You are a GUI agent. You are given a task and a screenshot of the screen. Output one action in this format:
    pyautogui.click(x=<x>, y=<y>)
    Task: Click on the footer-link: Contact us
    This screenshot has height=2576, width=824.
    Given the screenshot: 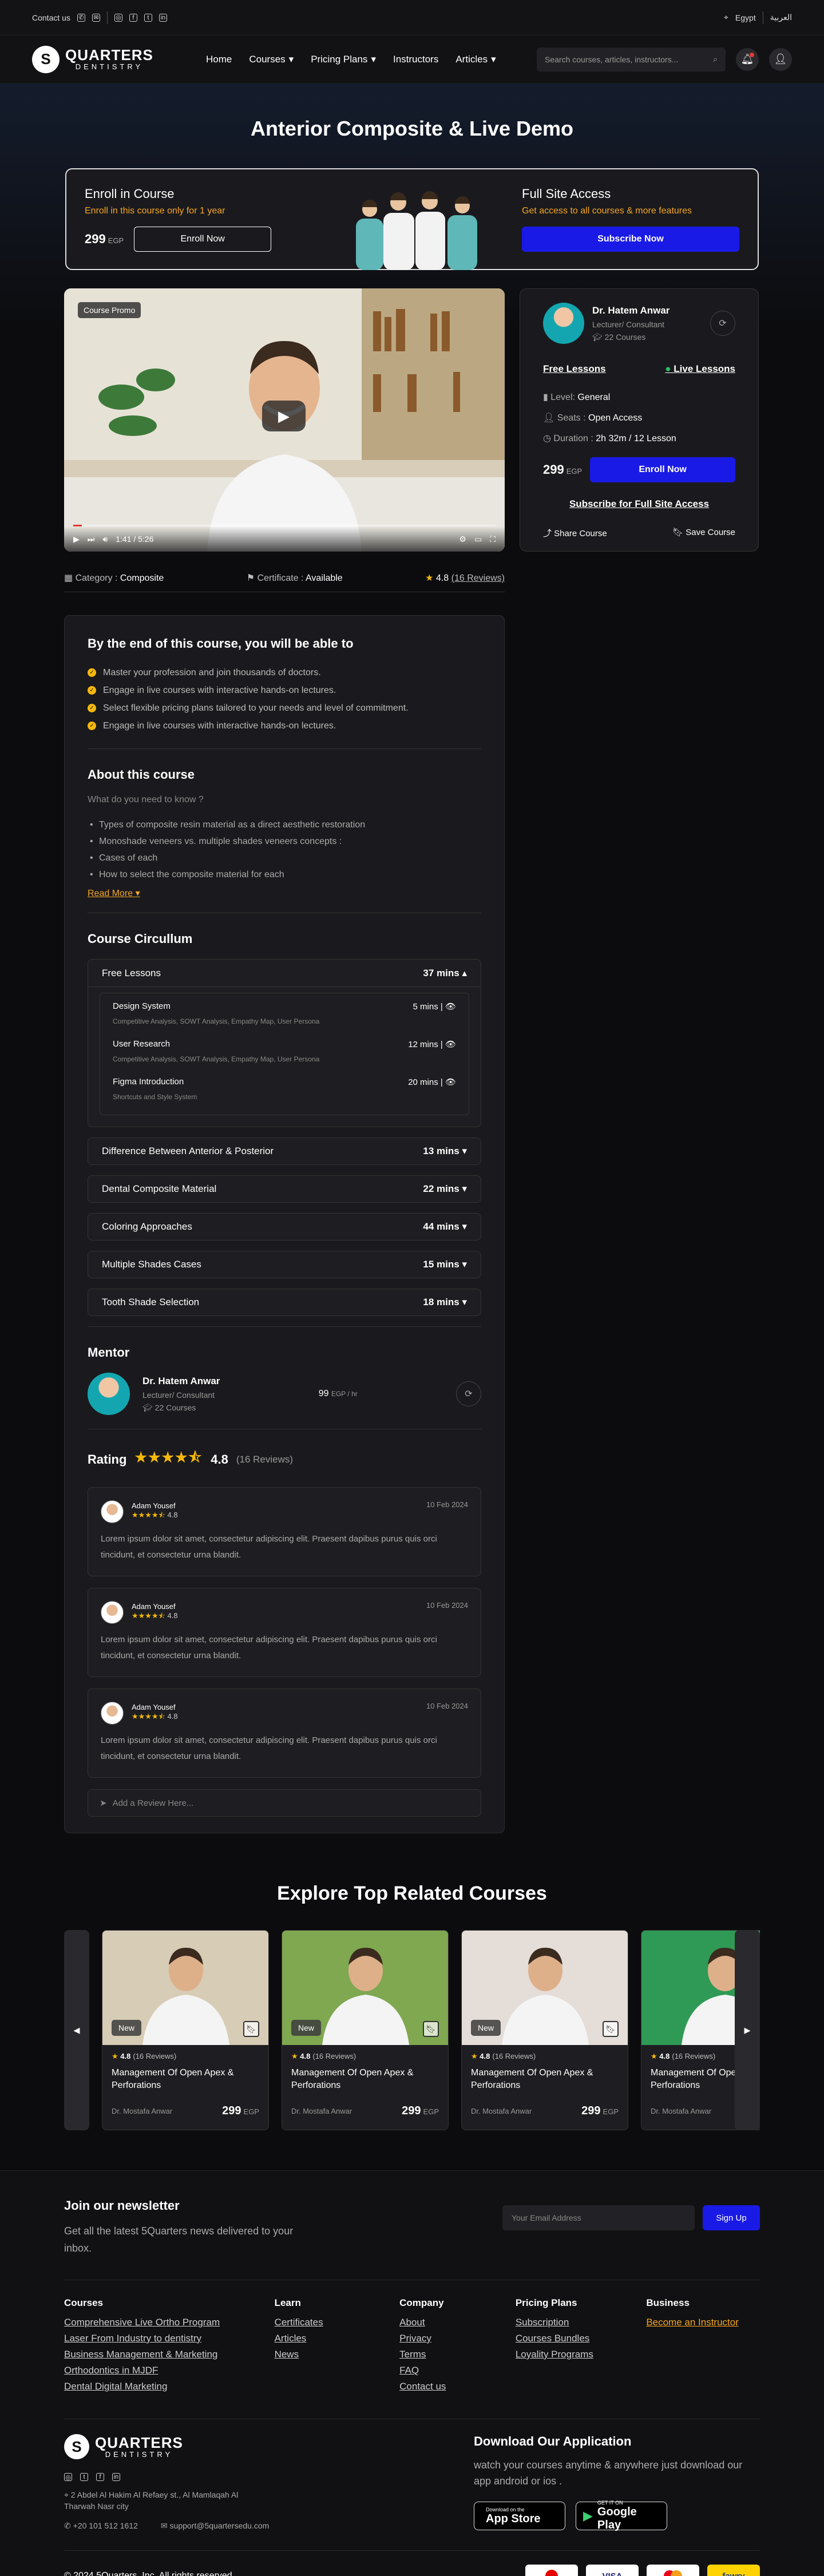 What is the action you would take?
    pyautogui.click(x=457, y=2387)
    